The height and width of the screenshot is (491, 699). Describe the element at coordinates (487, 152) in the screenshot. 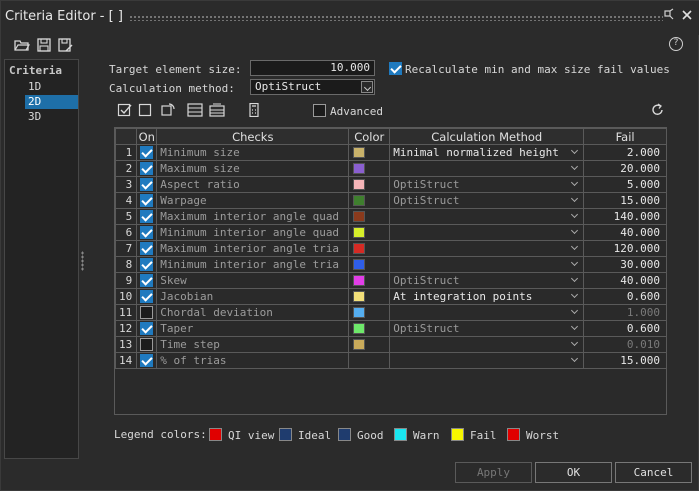

I see `calc-method-cell: Minimal normalized height` at that location.